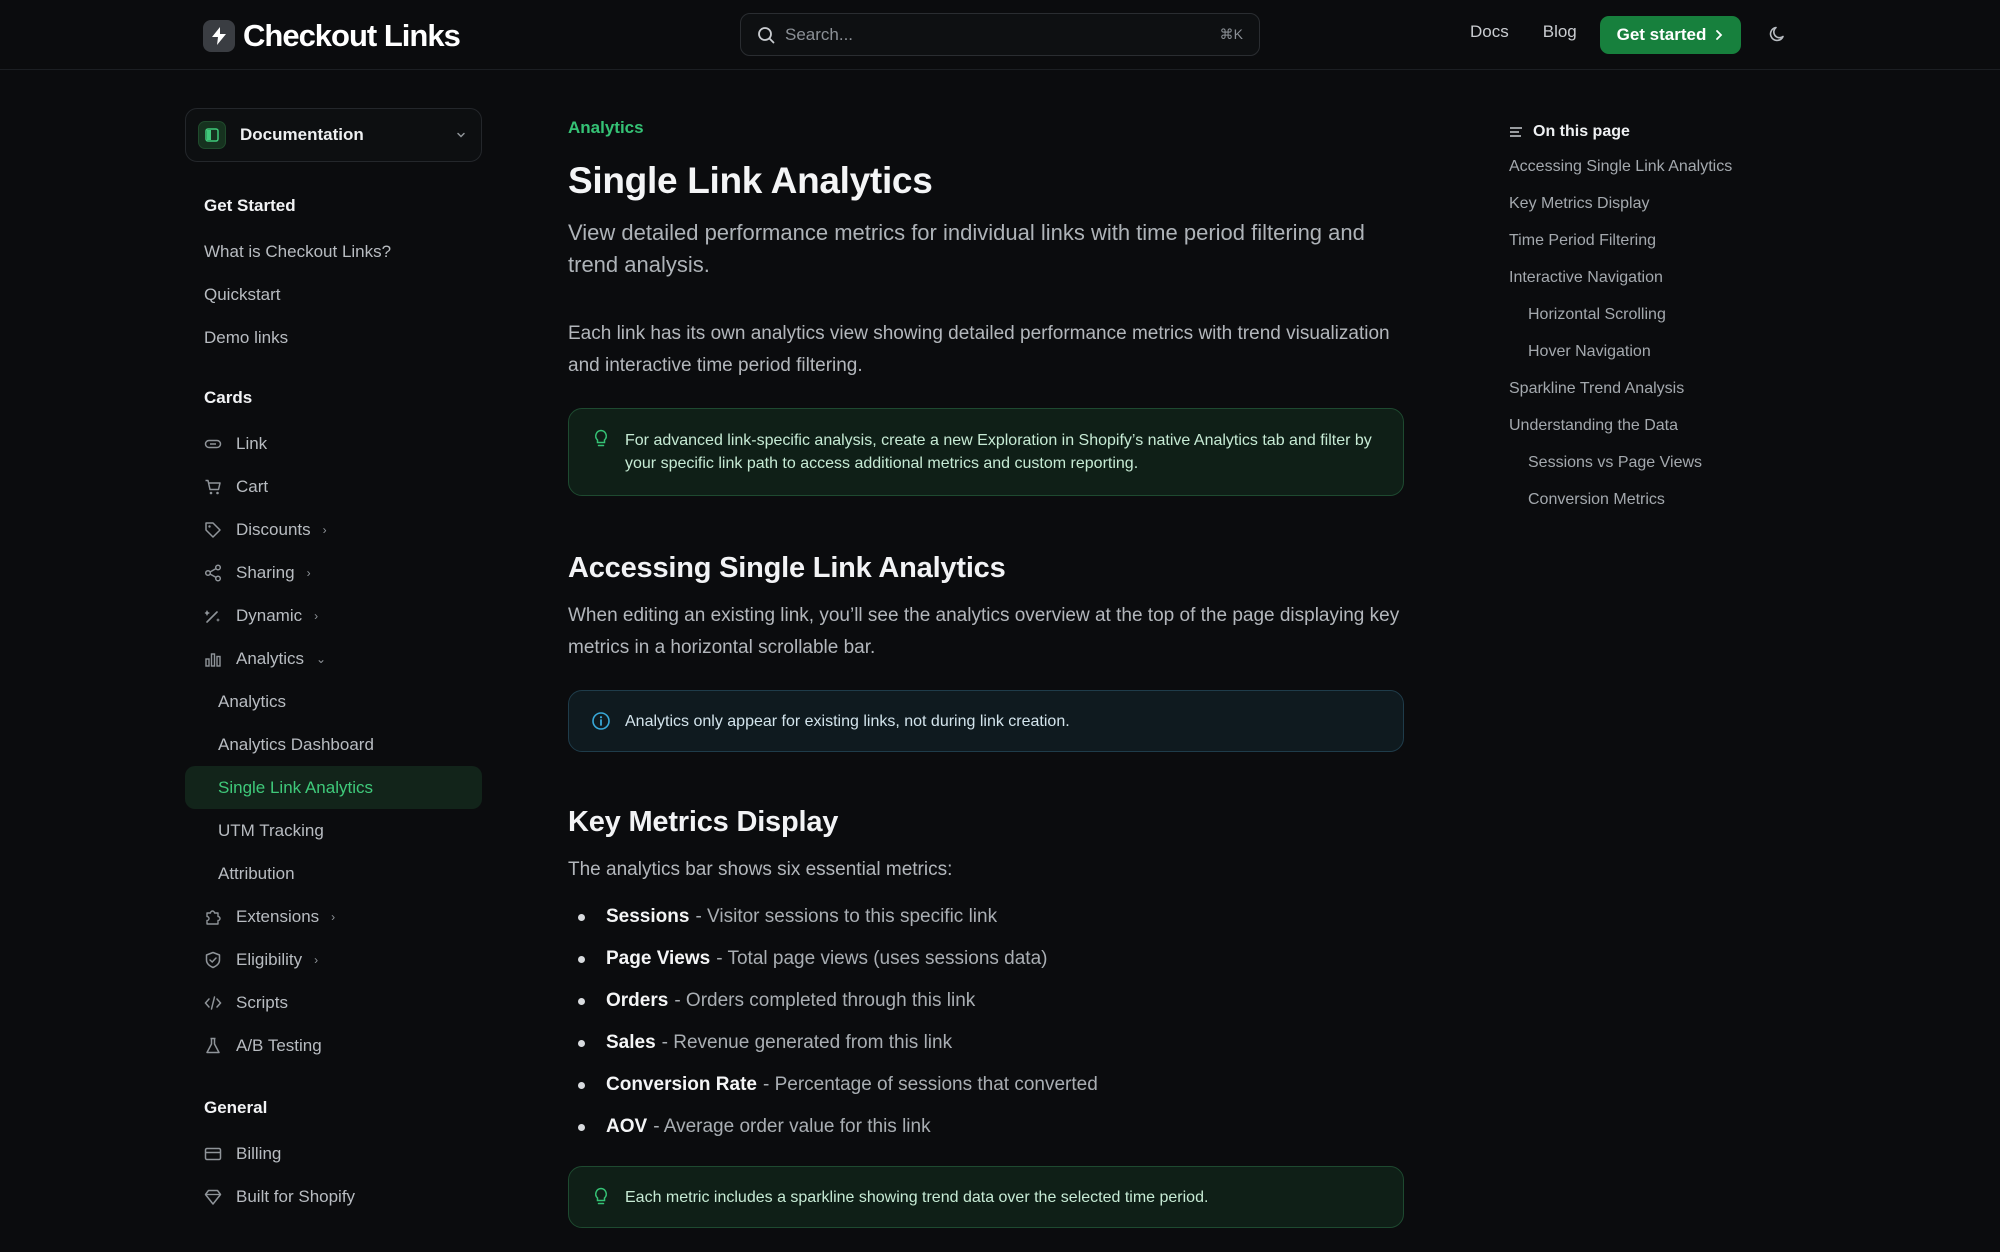 The height and width of the screenshot is (1252, 2000). What do you see at coordinates (333, 1153) in the screenshot?
I see `sidebar-item-billing: Billing` at bounding box center [333, 1153].